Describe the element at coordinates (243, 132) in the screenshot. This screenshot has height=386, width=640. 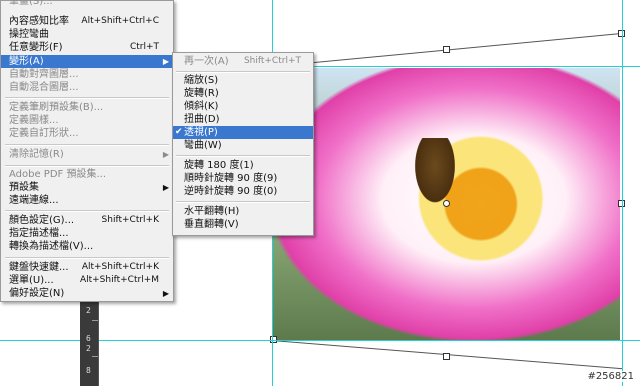
I see `submenu-item-perspective: ✔ 透視(P)` at that location.